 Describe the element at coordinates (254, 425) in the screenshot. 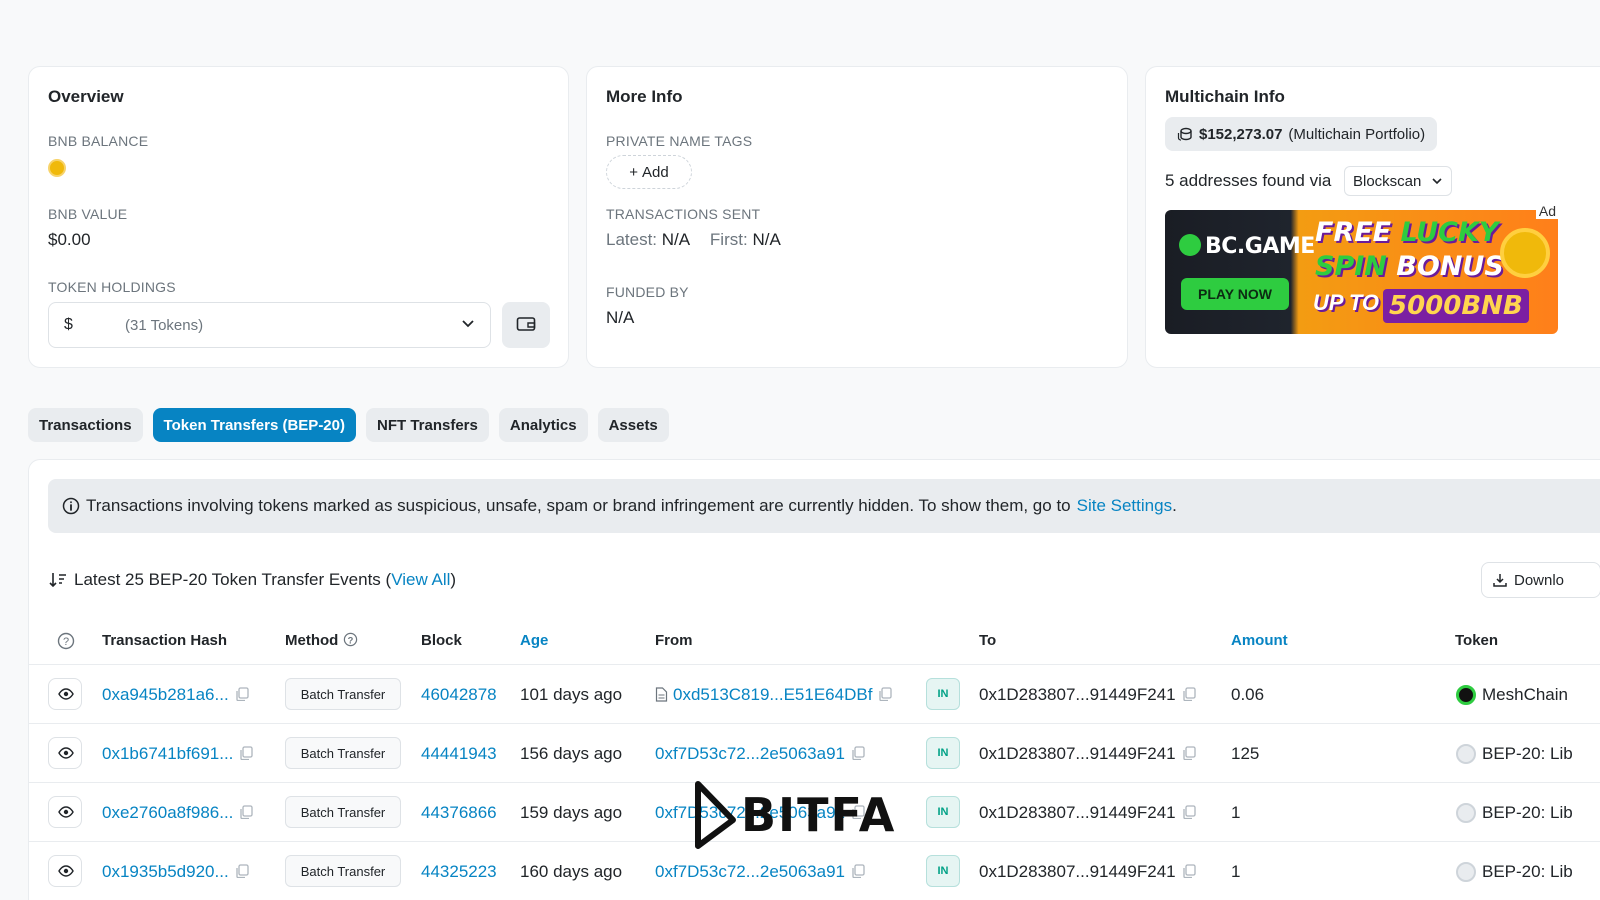

I see `tab-token-transfers: Token Transfers (BEP-20)` at that location.